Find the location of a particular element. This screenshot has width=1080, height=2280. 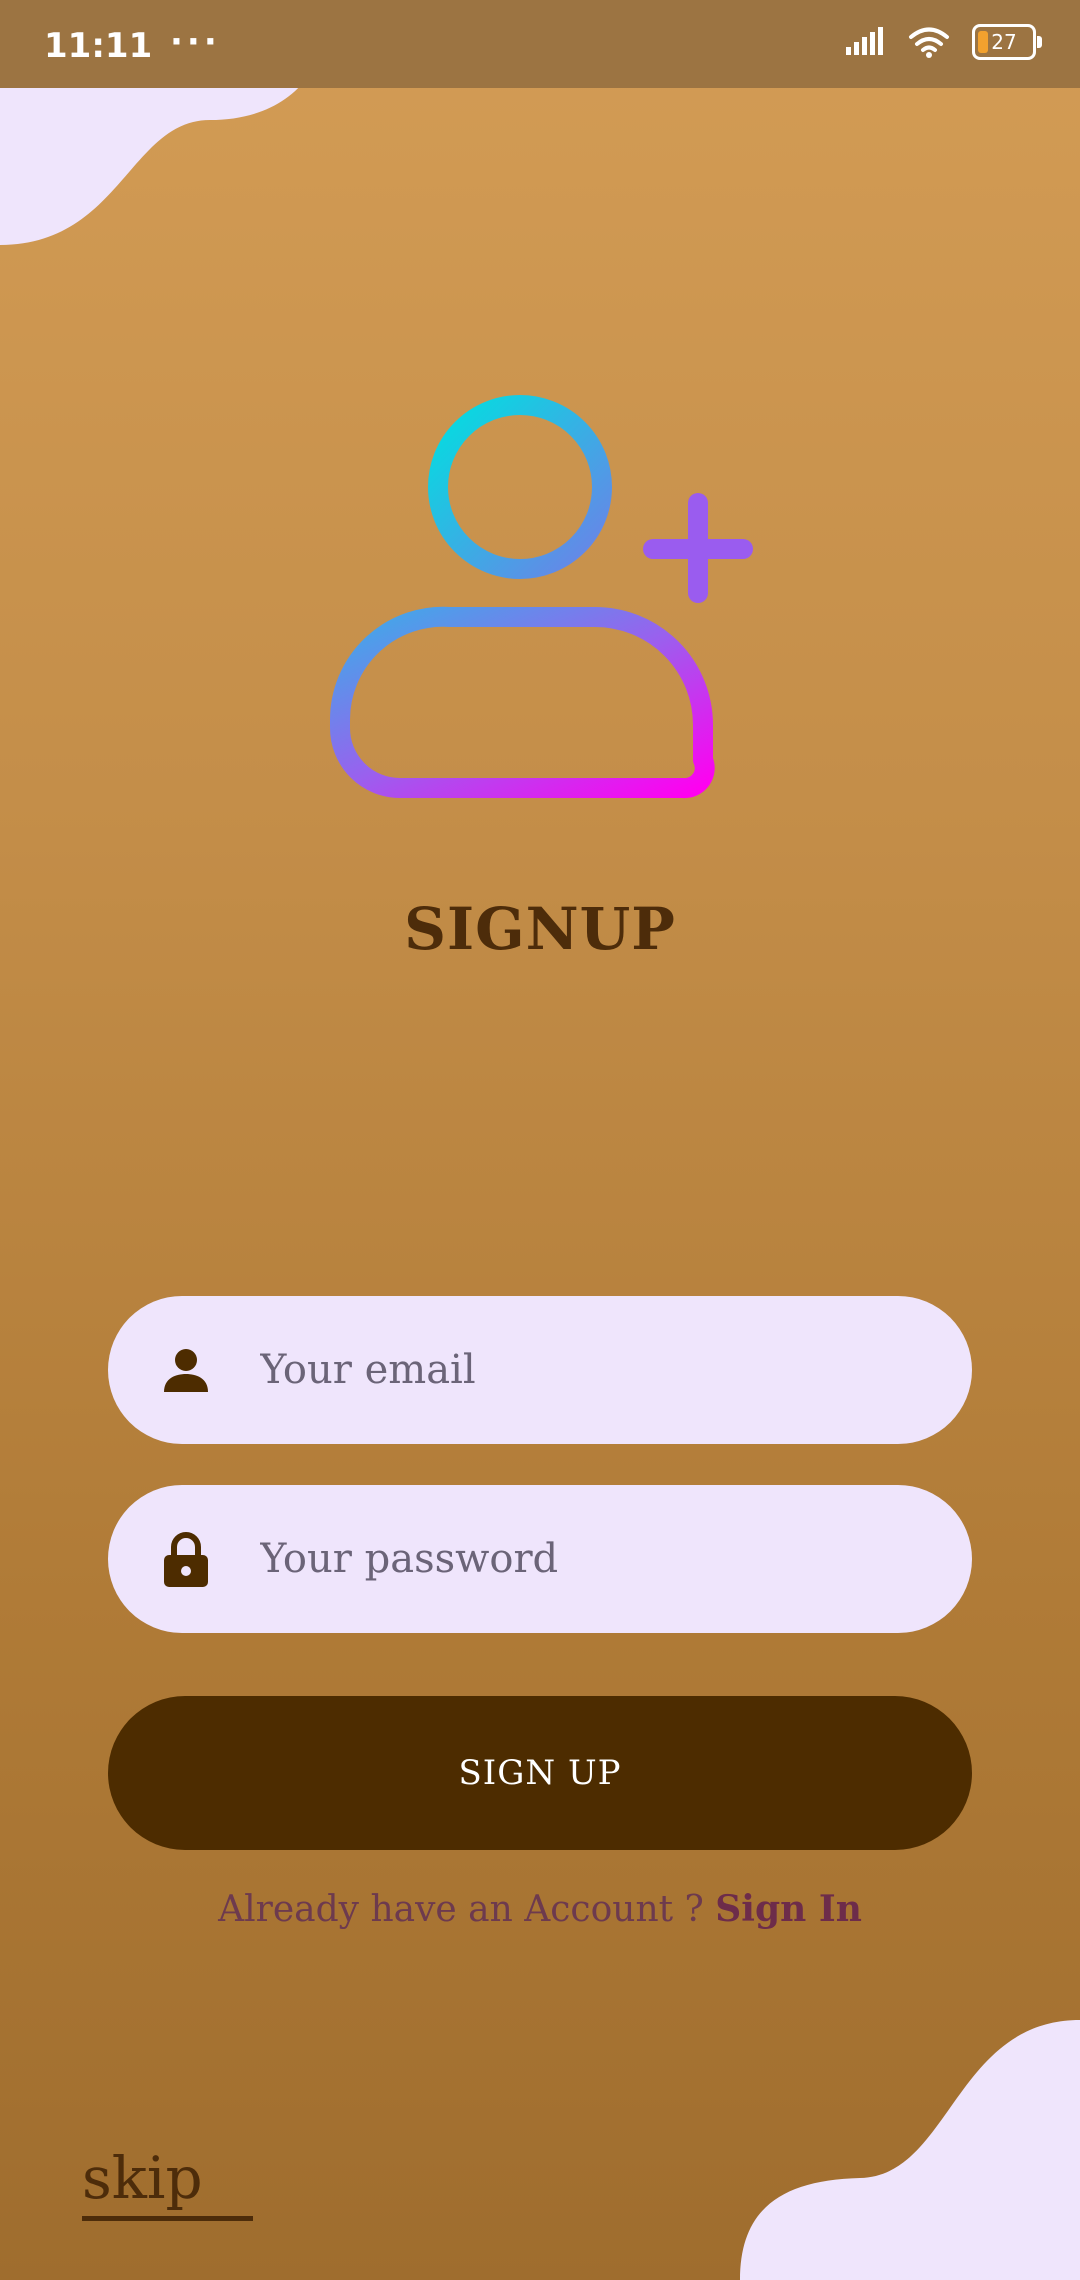

battery-icon: 27 is located at coordinates (1007, 42).